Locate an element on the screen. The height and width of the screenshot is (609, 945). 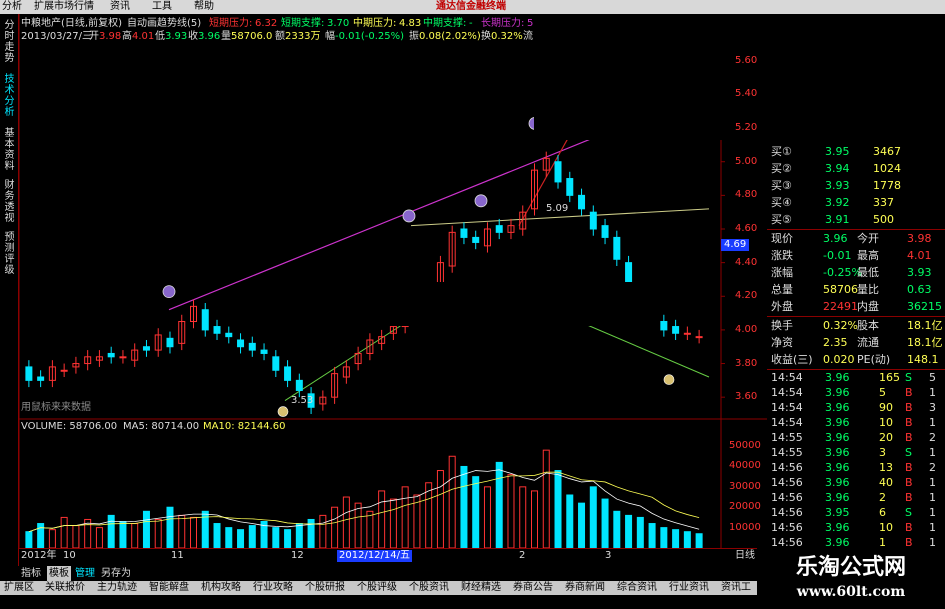
amplitude-label: 振 is located at coordinates (414, 36).